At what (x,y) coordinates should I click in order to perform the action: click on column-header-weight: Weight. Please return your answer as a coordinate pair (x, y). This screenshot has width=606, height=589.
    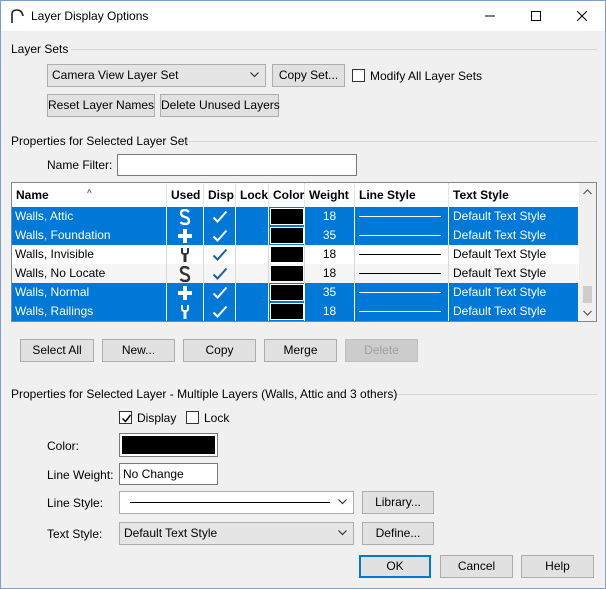
    Looking at the image, I should click on (330, 195).